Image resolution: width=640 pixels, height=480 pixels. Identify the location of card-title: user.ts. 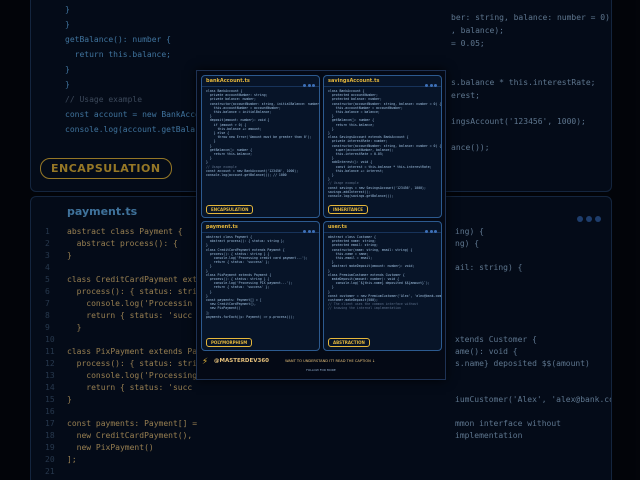
(337, 227).